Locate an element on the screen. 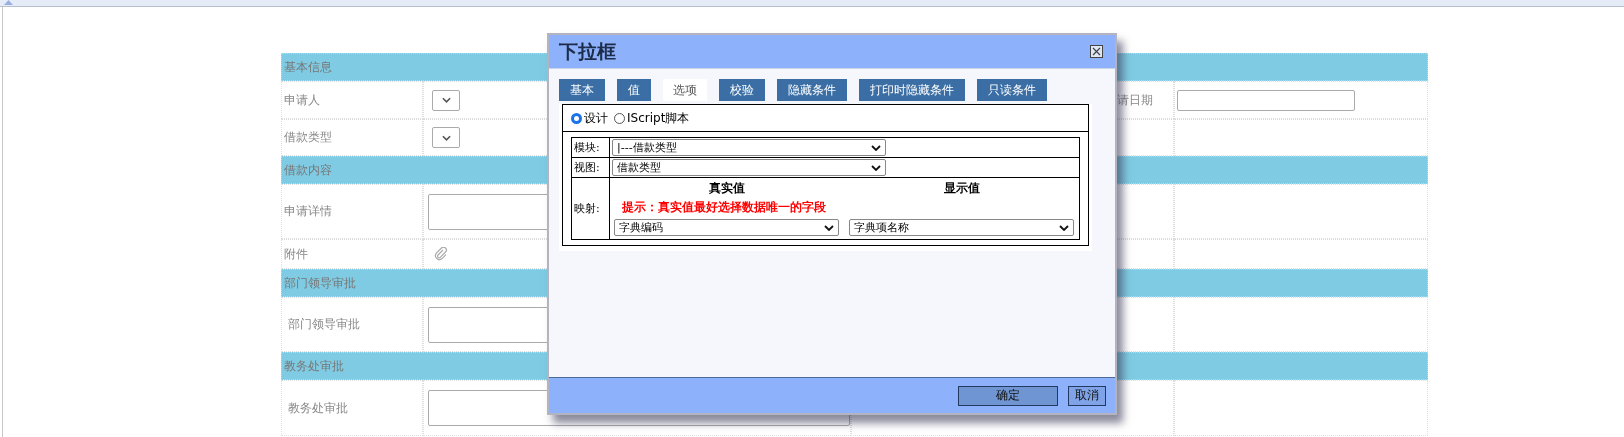 This screenshot has height=437, width=1624. tab: 校验 is located at coordinates (742, 90).